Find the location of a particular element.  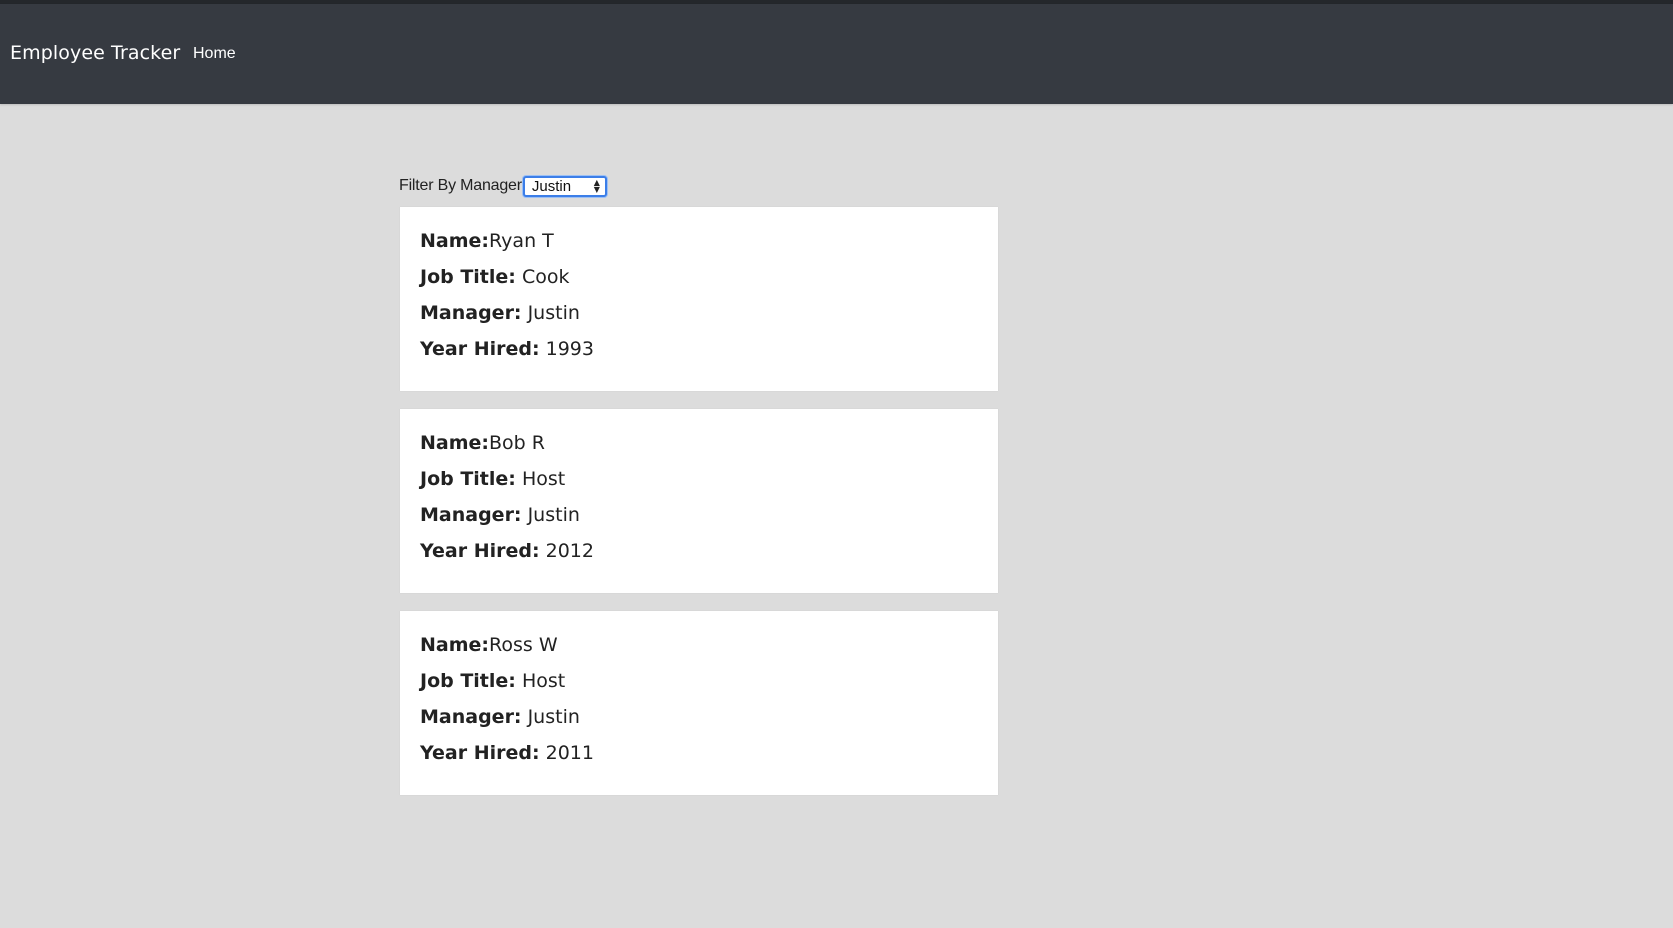

employee-name: Name:Ross W is located at coordinates (699, 645).